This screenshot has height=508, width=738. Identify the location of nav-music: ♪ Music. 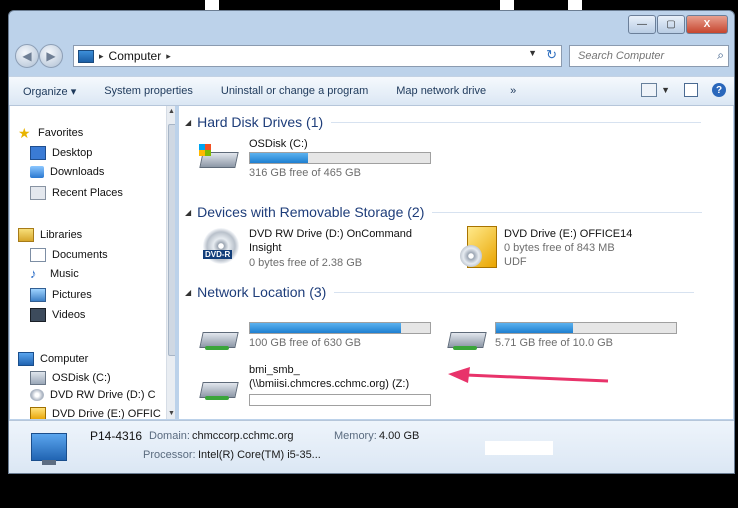
(54, 273).